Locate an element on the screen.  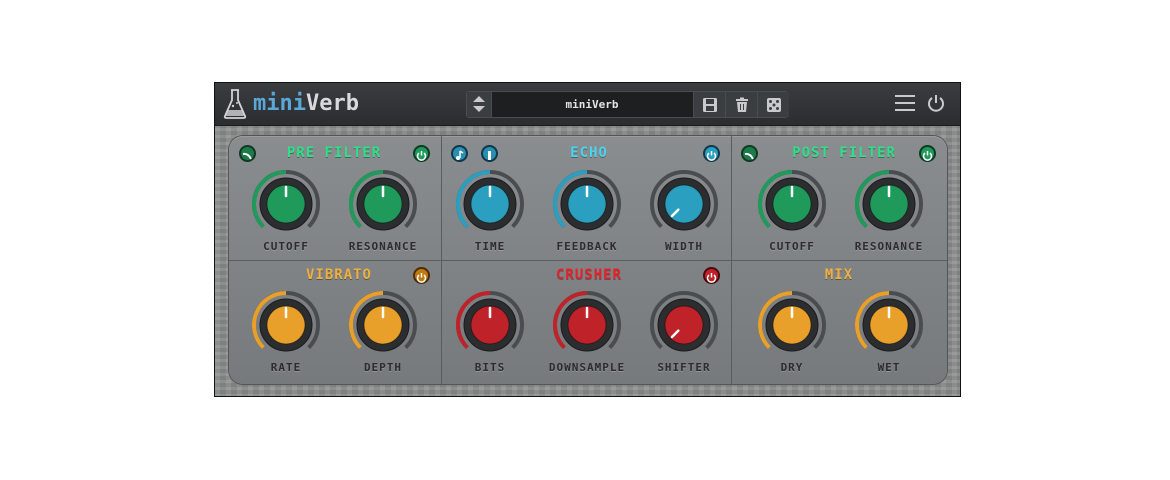
echo-feedback-knob is located at coordinates (587, 204).